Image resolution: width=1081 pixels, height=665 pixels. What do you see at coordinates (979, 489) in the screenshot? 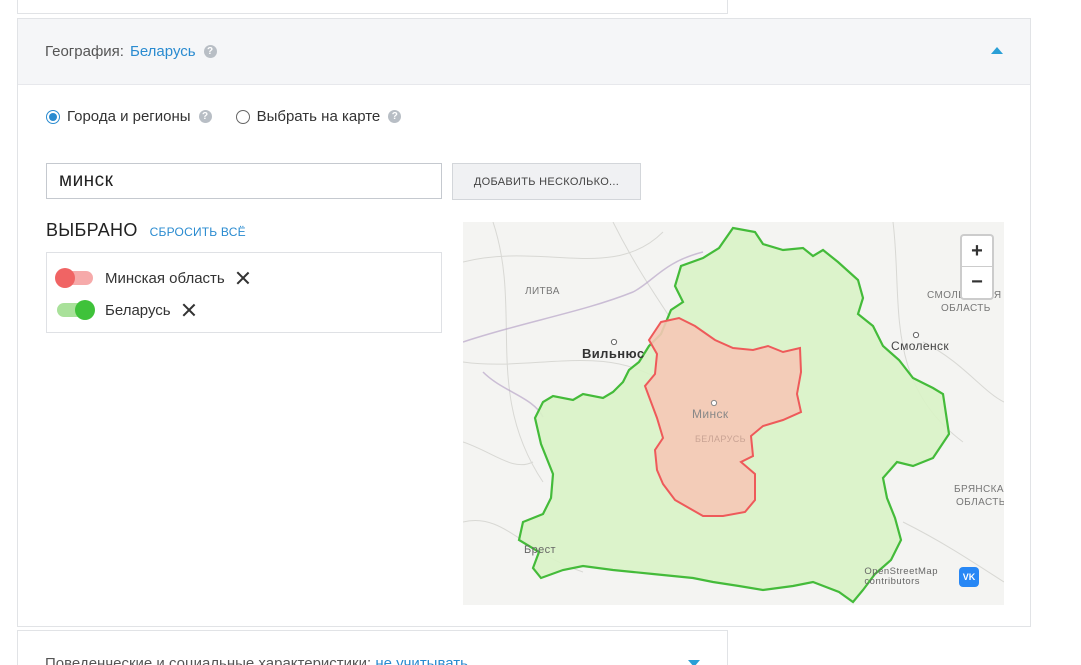
I see `map-label-bryansk-region: БРЯНСКАЯ` at bounding box center [979, 489].